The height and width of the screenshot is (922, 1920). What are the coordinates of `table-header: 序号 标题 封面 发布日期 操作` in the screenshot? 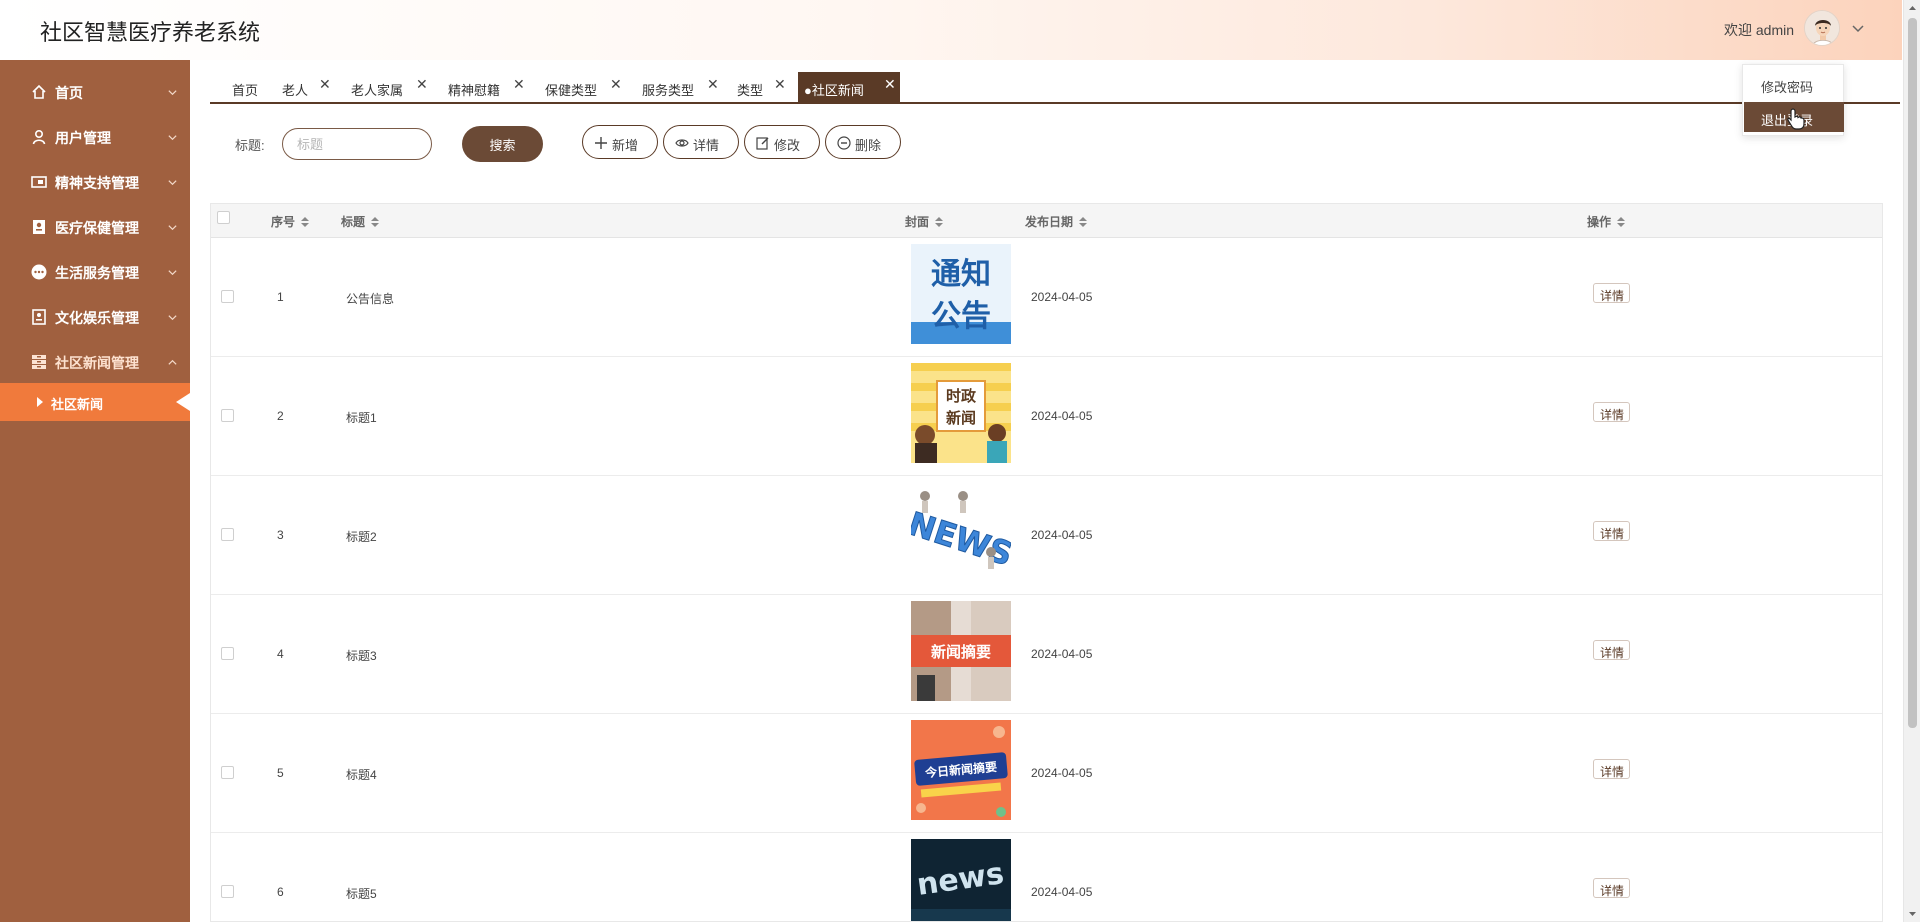 It's located at (1046, 221).